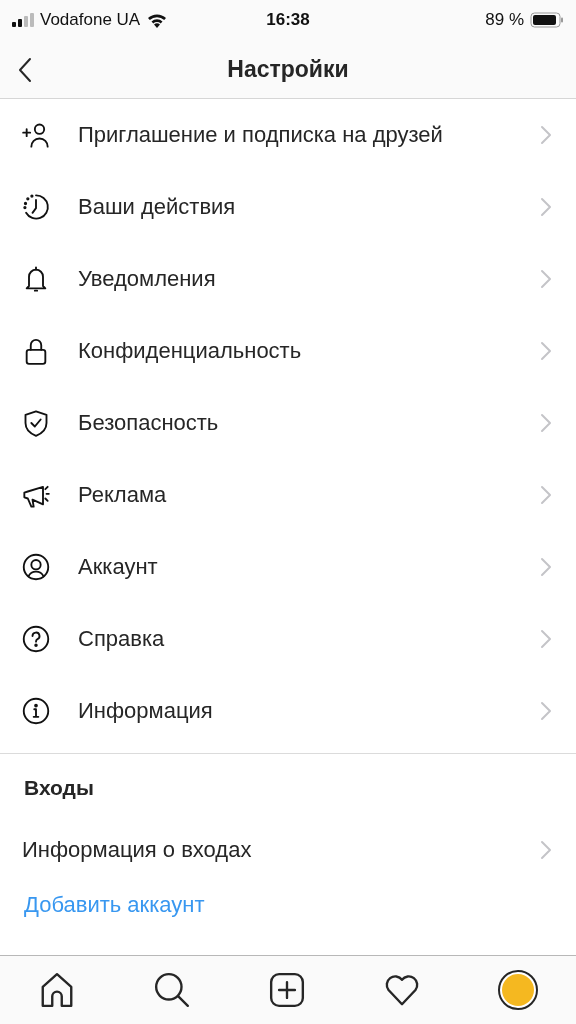 The height and width of the screenshot is (1024, 576). What do you see at coordinates (36, 207) in the screenshot?
I see `clock-icon` at bounding box center [36, 207].